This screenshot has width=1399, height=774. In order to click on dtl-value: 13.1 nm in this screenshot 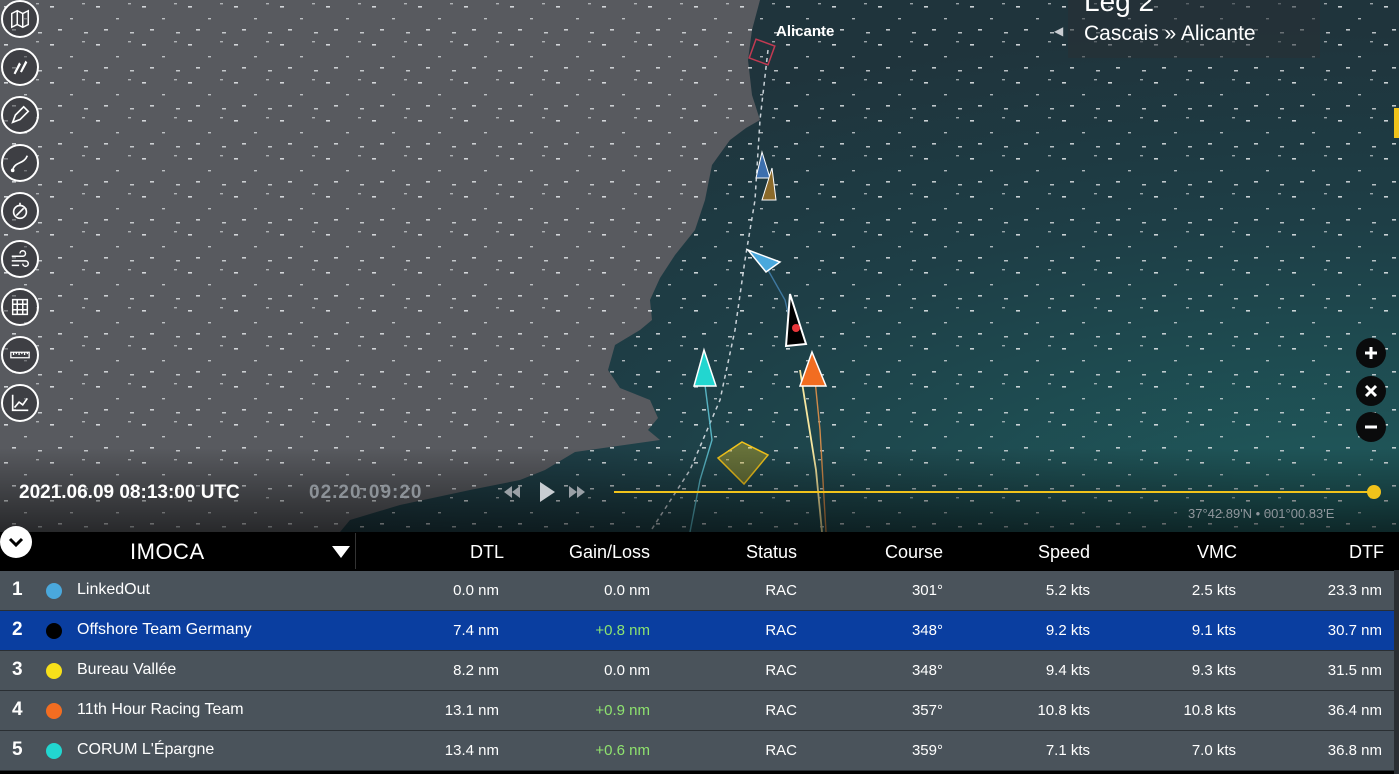, I will do `click(471, 710)`.